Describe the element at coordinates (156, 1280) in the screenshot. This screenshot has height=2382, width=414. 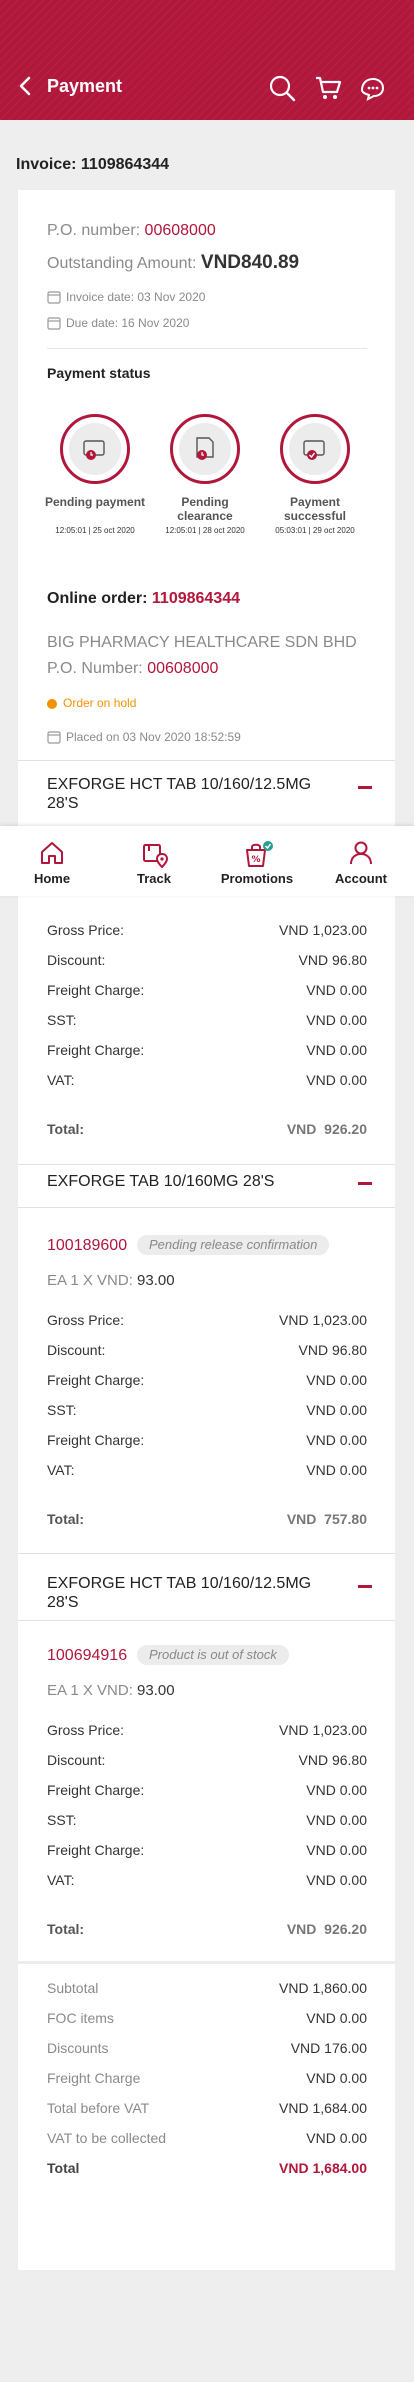
I see `qty-value: 93.00` at that location.